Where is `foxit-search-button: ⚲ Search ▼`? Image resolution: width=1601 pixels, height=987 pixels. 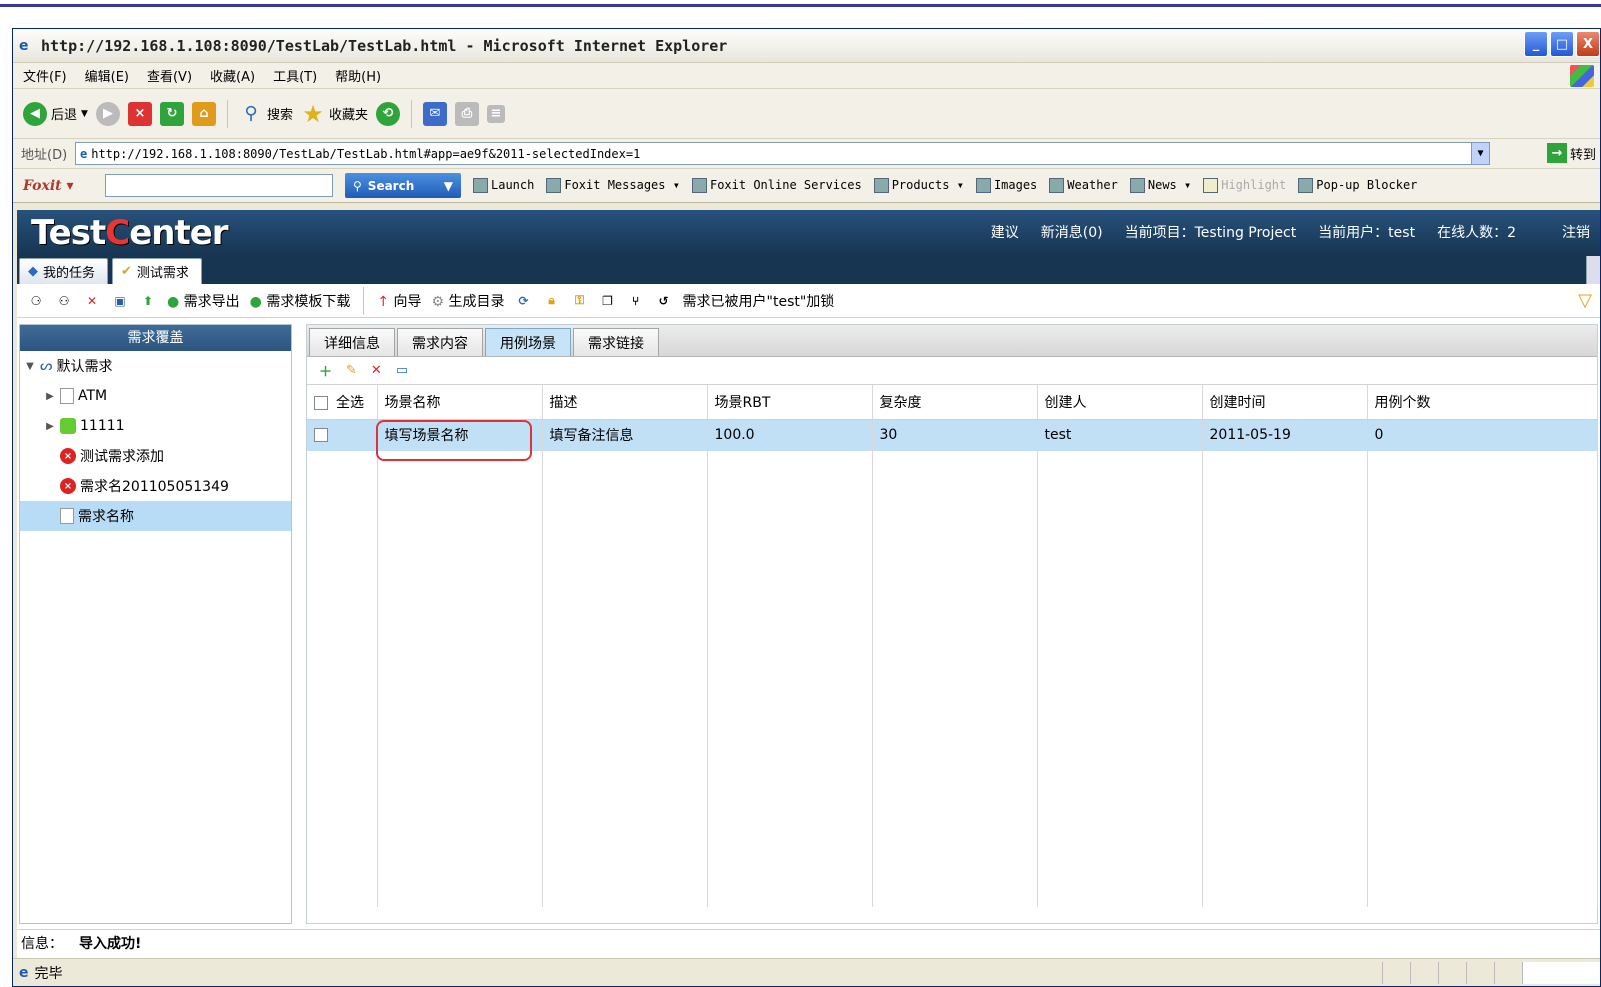
foxit-search-button: ⚲ Search ▼ is located at coordinates (403, 185).